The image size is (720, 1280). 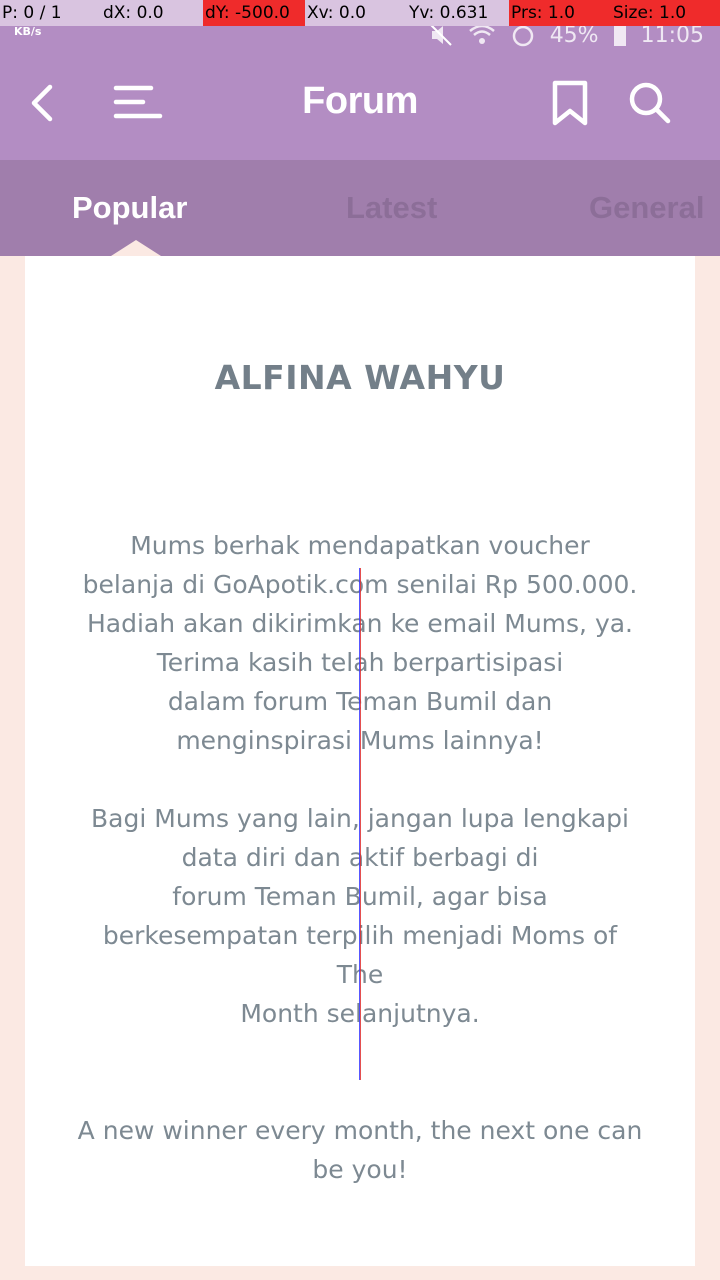 I want to click on search-icon, so click(x=650, y=105).